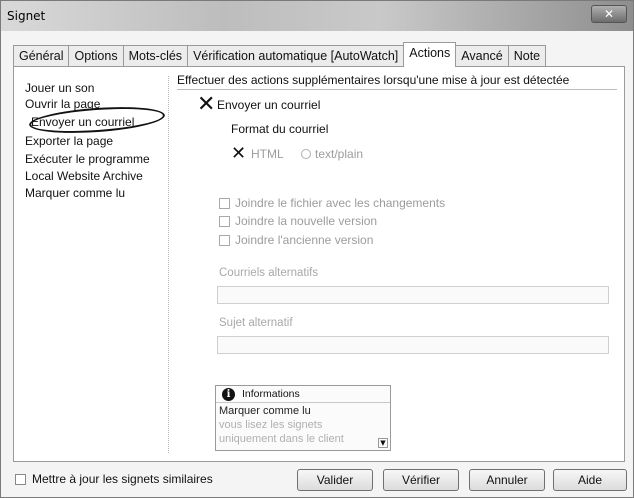 This screenshot has width=634, height=498. Describe the element at coordinates (339, 154) in the screenshot. I see `format-text-label: text/plain` at that location.